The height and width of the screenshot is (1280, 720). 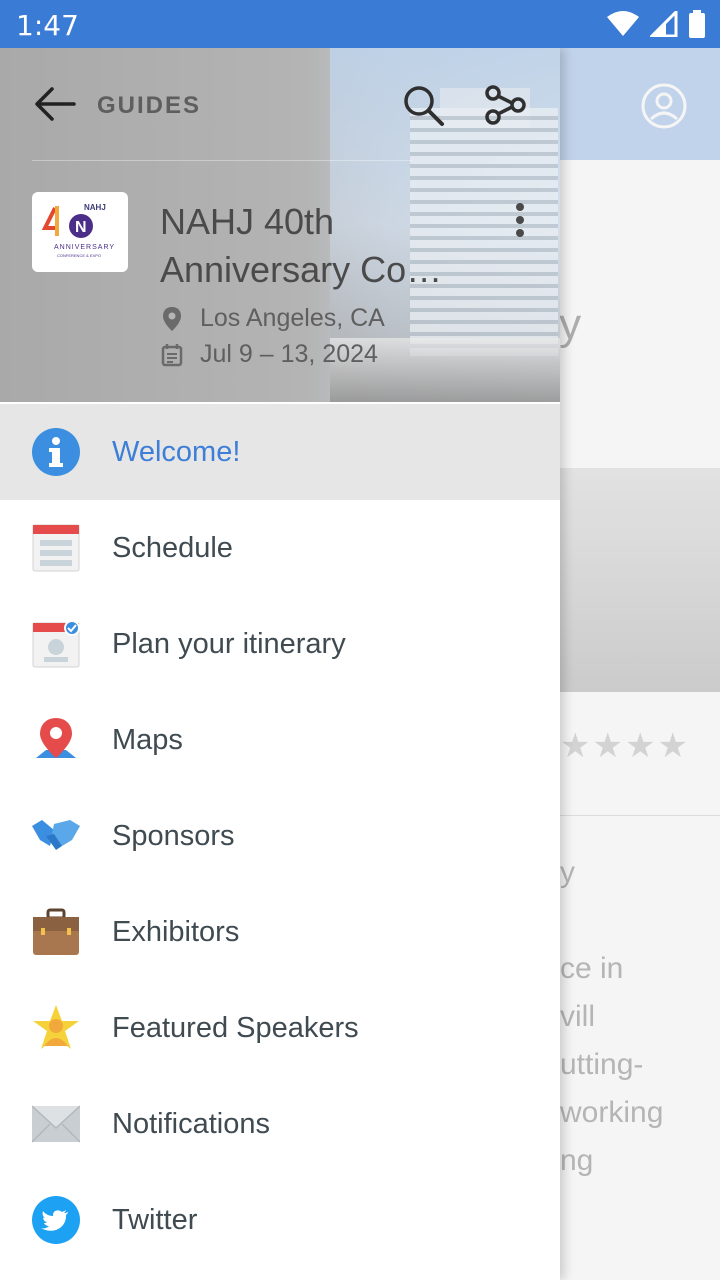 What do you see at coordinates (47, 25) in the screenshot?
I see `status-time: 1:47` at bounding box center [47, 25].